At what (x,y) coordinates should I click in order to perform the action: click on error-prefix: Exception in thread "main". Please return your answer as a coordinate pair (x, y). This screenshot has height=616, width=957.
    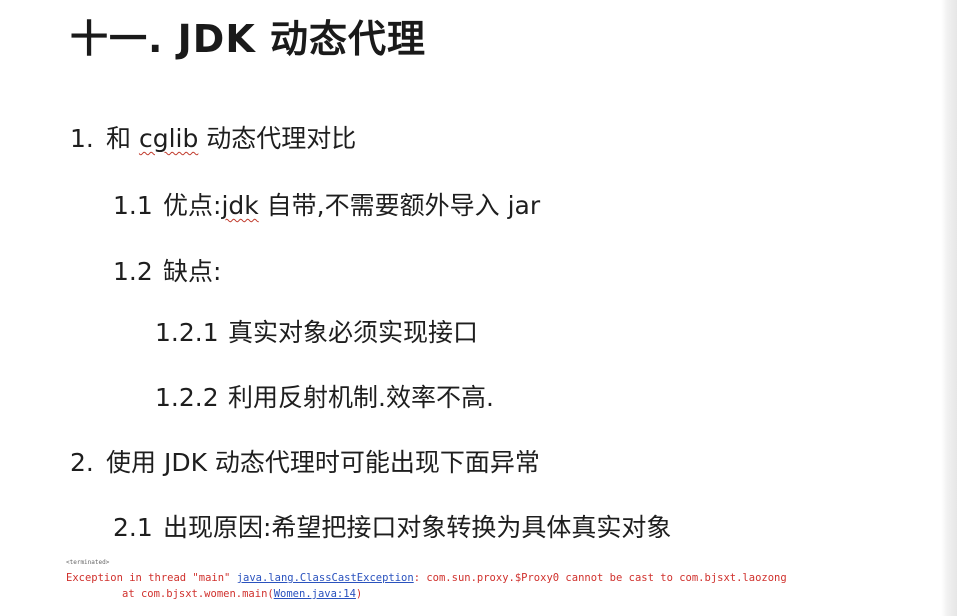
    Looking at the image, I should click on (151, 578).